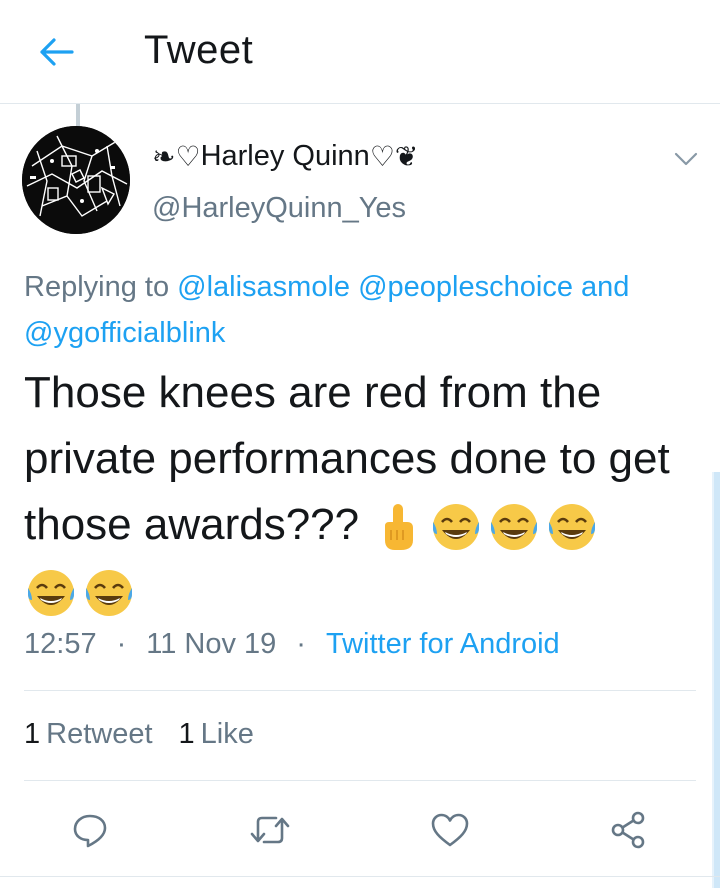 This screenshot has height=888, width=720. What do you see at coordinates (211, 644) in the screenshot?
I see `tweet-date: 11 Nov 19` at bounding box center [211, 644].